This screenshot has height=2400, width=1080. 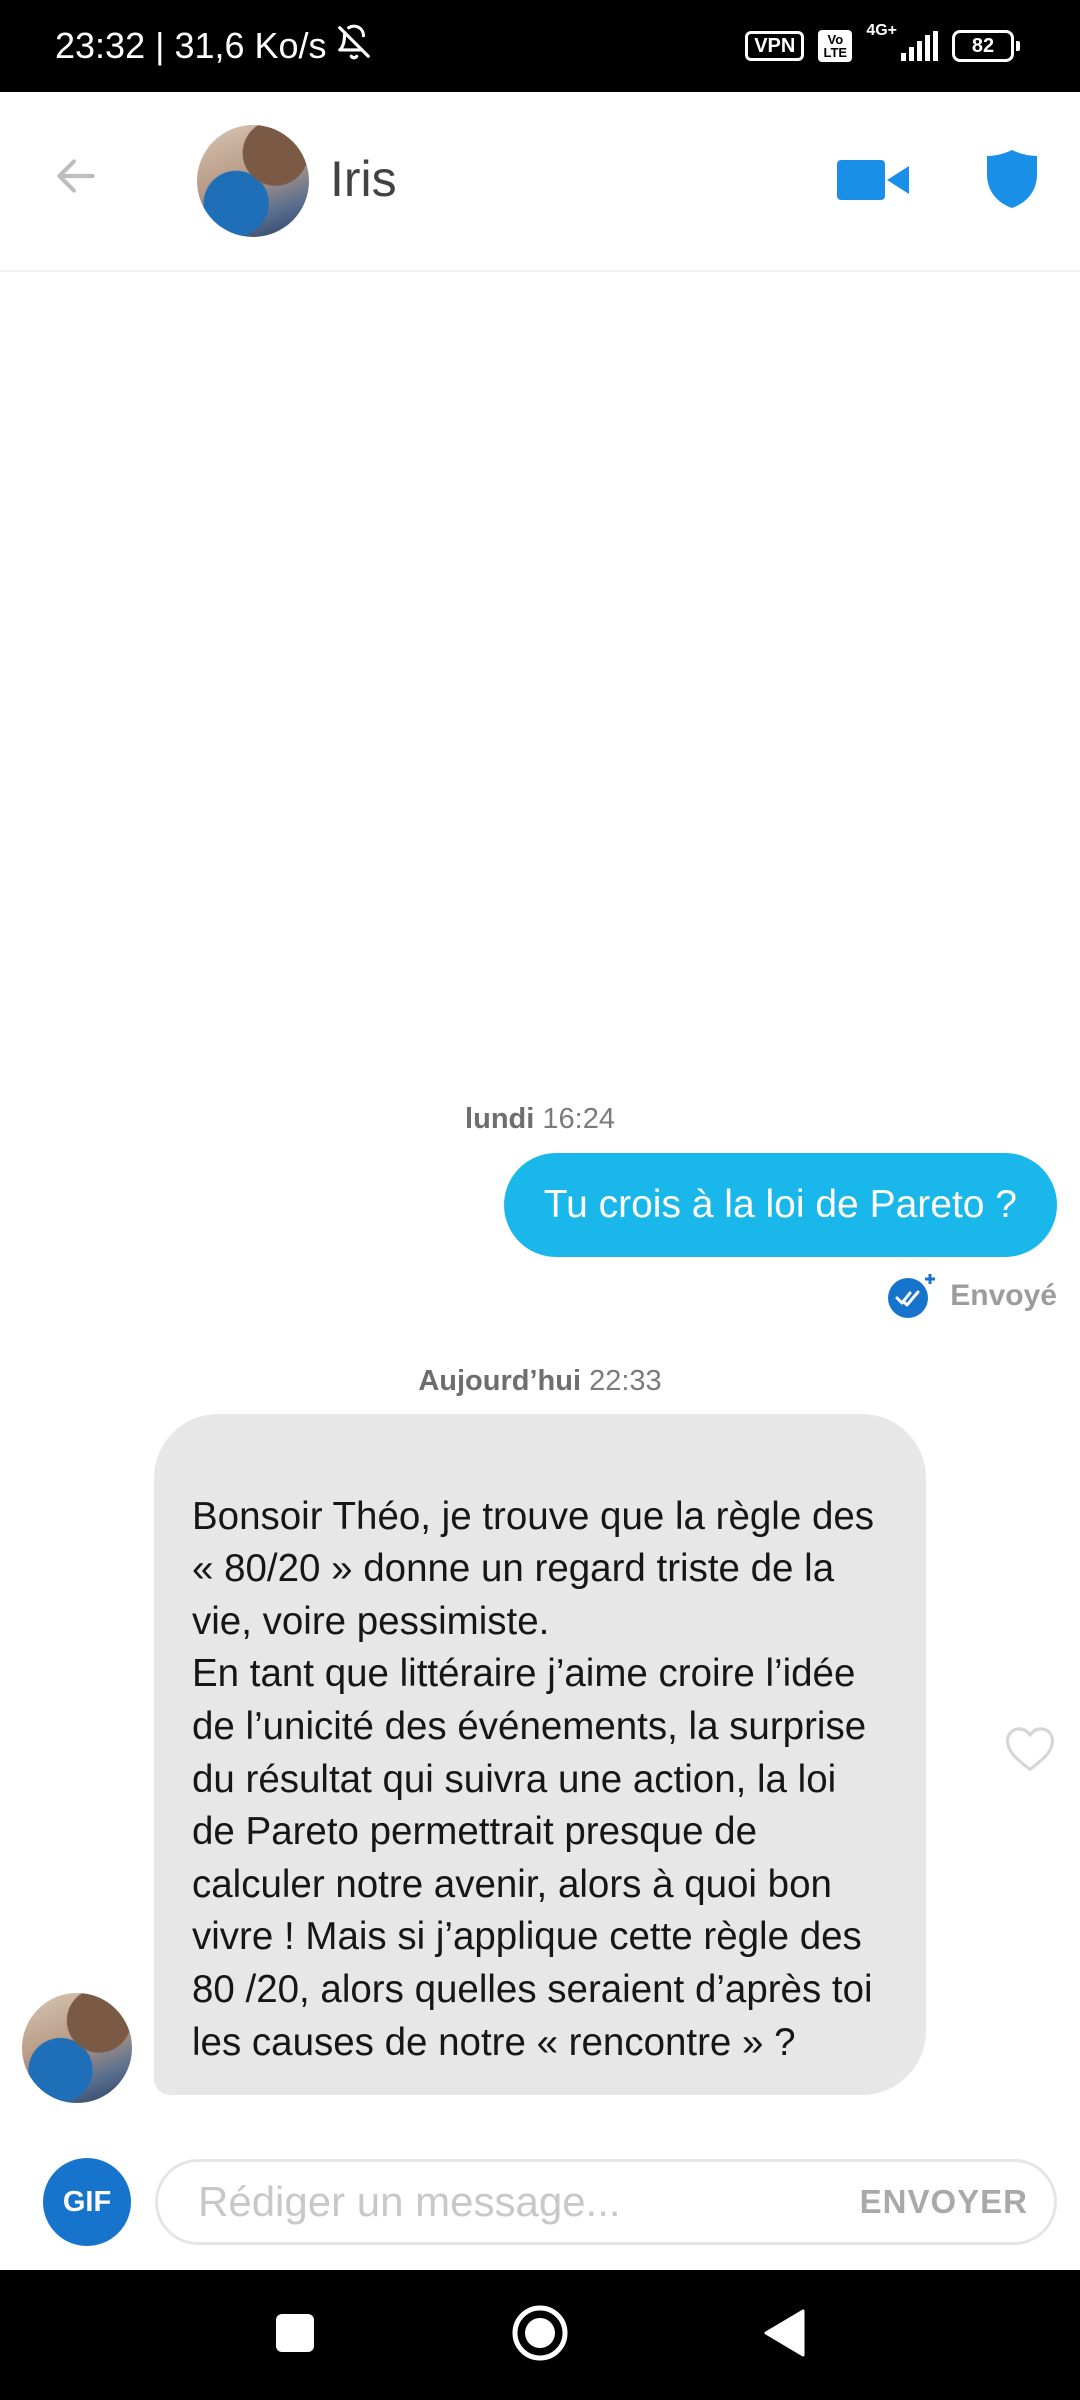 I want to click on message-composer: ENVOYER, so click(x=606, y=2202).